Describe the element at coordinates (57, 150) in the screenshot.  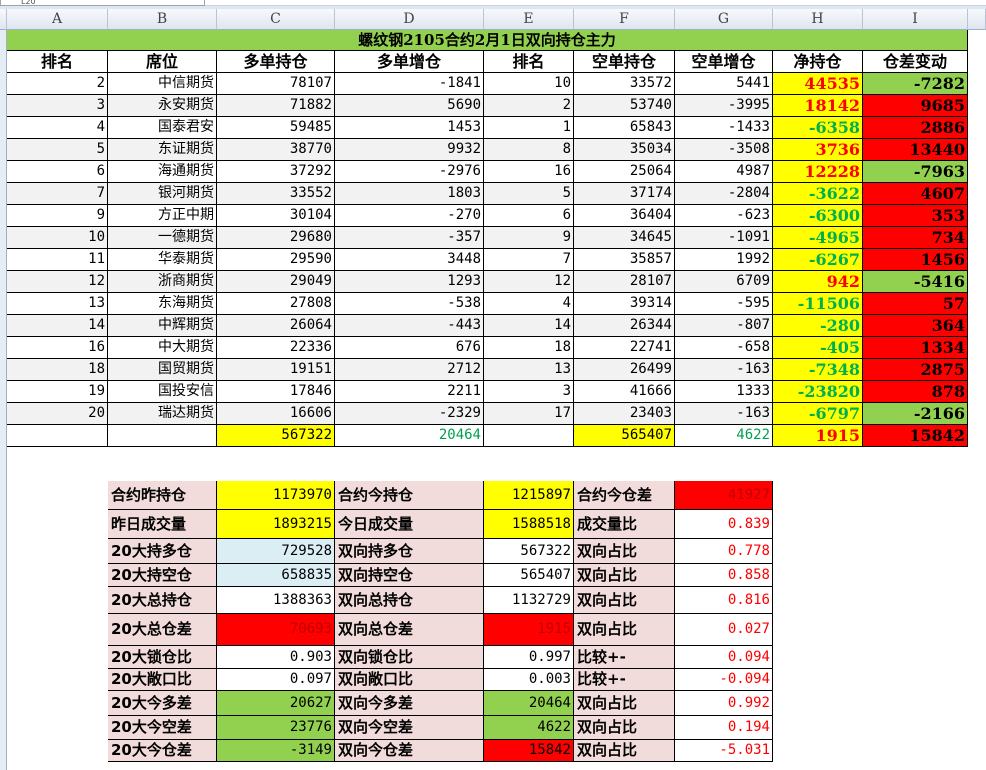
I see `table-cell-rank: 5` at that location.